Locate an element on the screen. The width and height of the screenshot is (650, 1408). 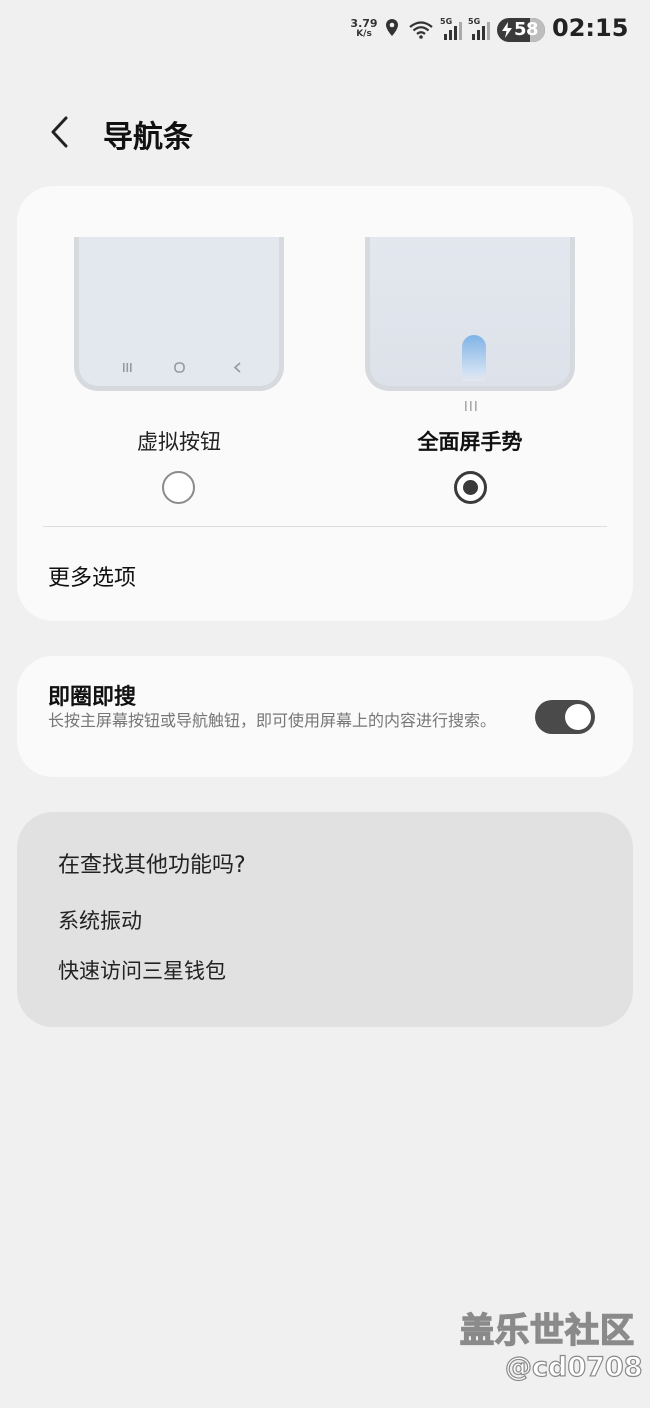
nav-buttons-preview-icon is located at coordinates (182, 367).